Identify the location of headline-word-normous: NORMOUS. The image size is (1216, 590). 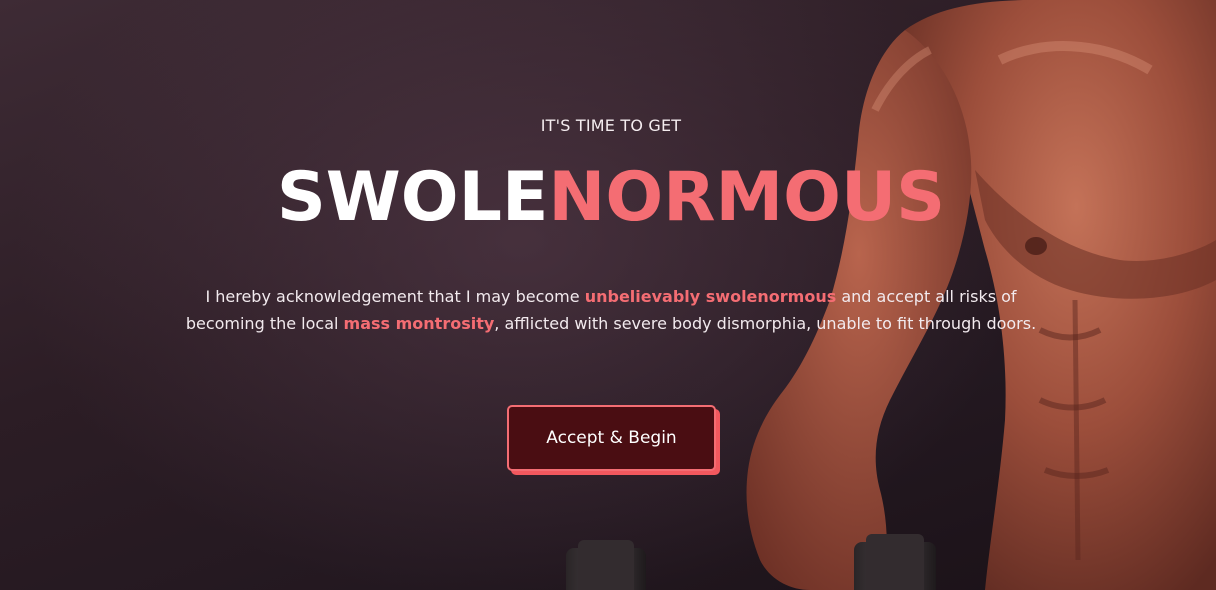
(747, 197).